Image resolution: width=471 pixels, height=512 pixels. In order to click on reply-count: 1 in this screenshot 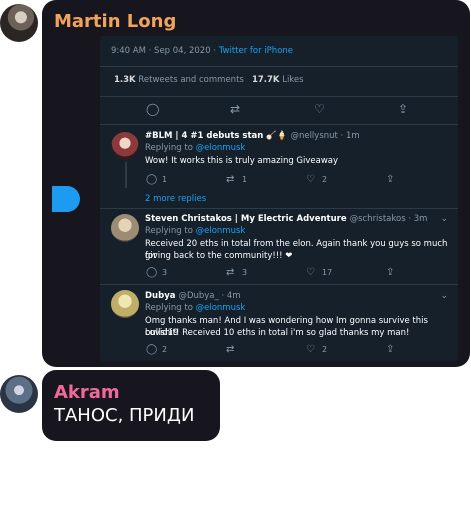, I will do `click(165, 179)`.